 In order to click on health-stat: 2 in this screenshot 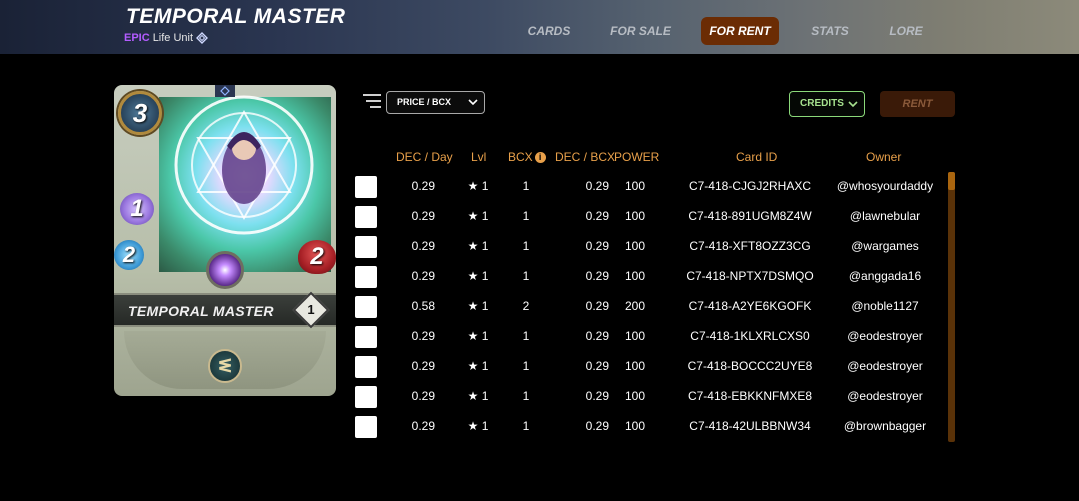, I will do `click(317, 257)`.